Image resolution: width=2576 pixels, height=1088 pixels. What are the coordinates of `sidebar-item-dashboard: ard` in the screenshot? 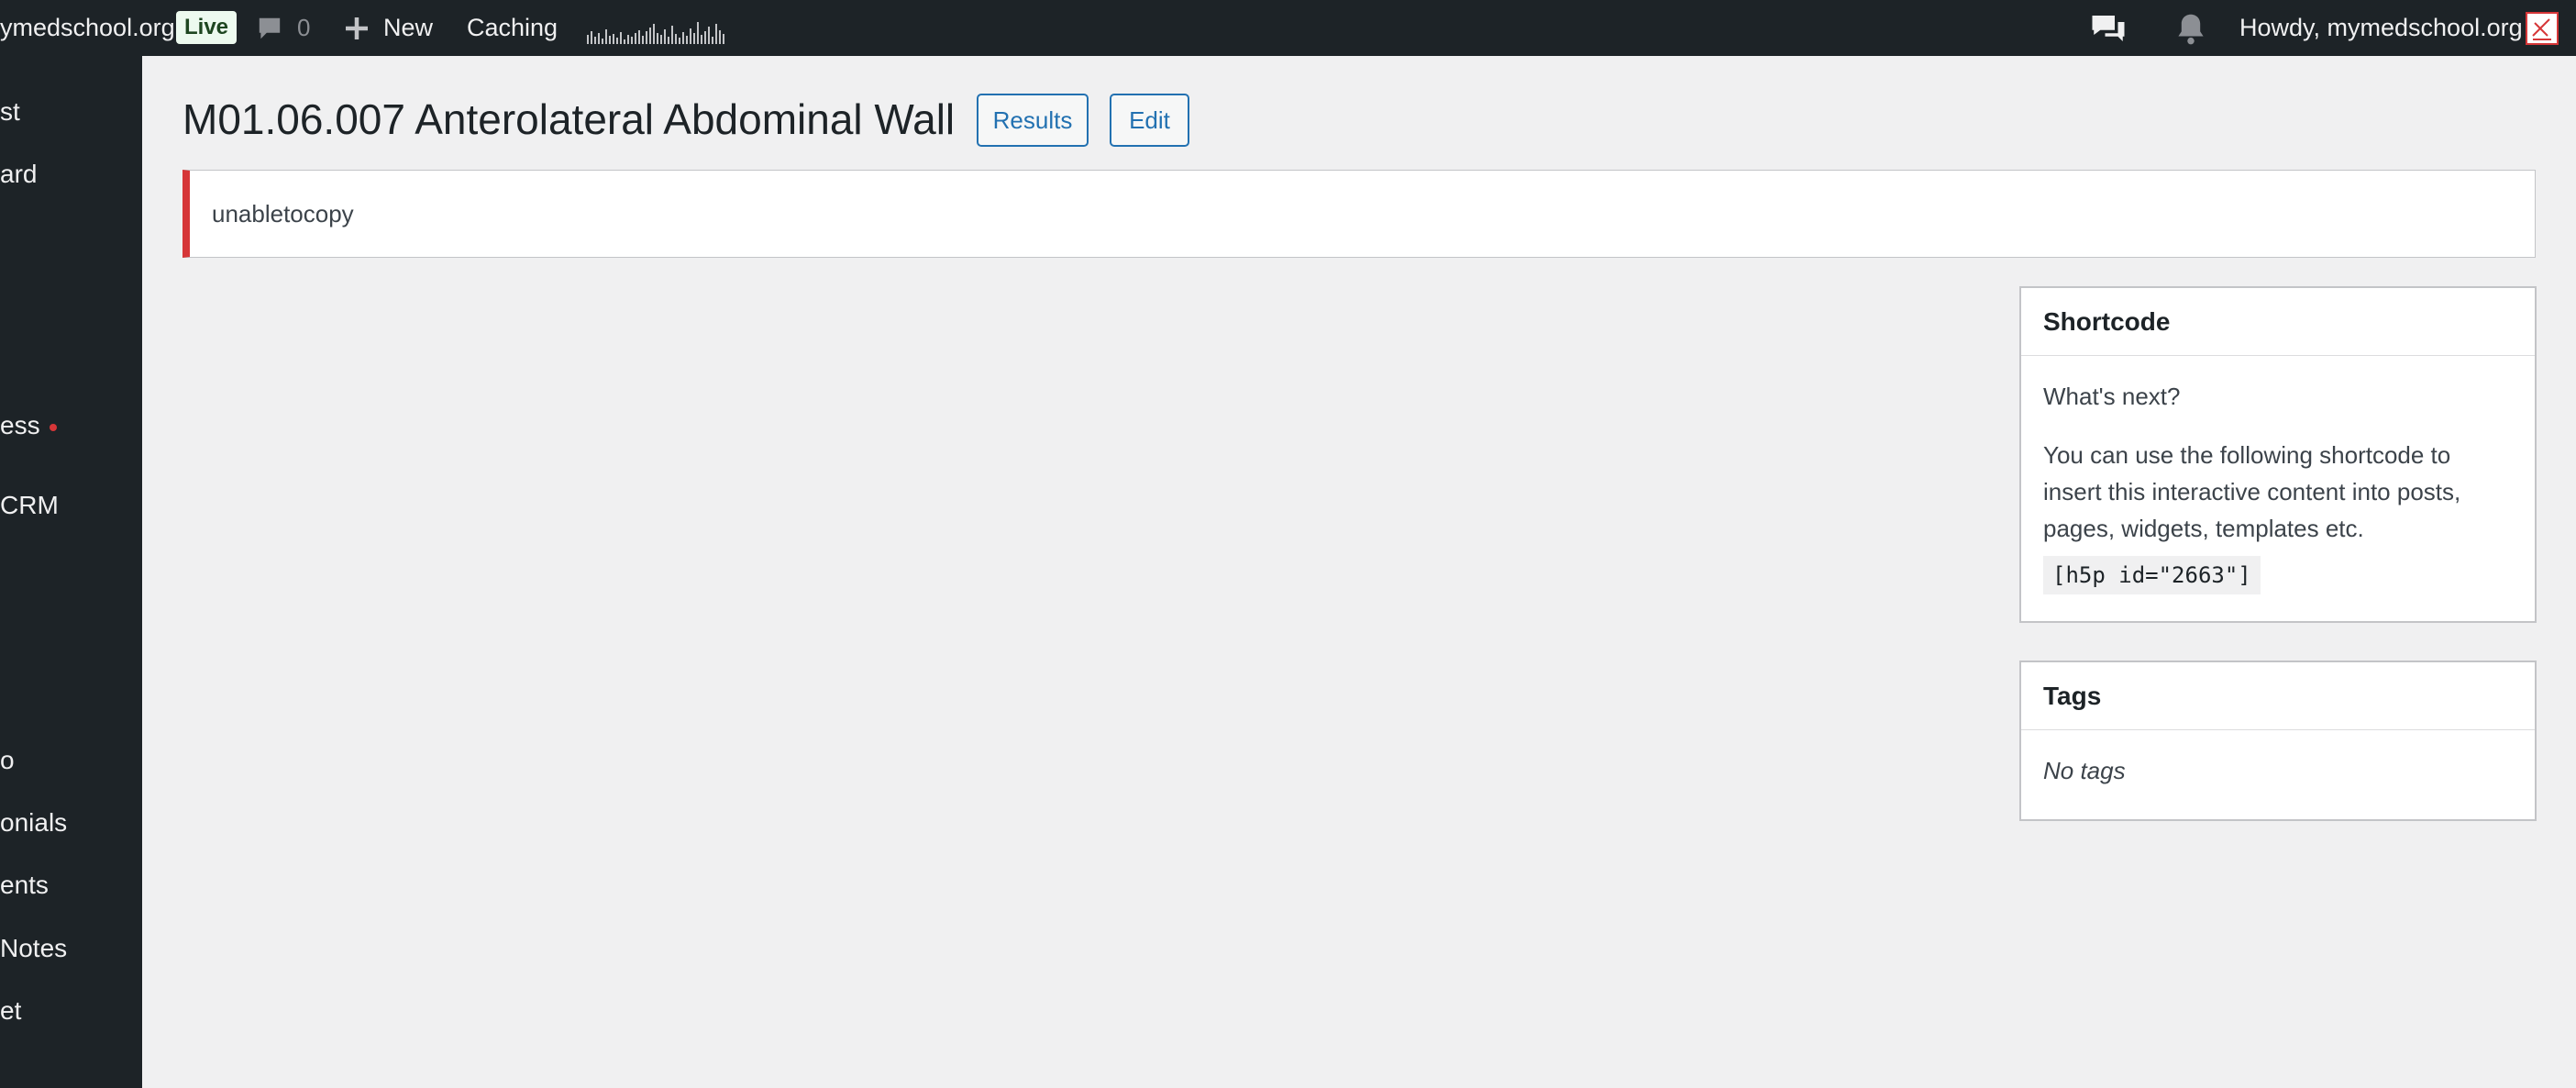 It's located at (18, 175).